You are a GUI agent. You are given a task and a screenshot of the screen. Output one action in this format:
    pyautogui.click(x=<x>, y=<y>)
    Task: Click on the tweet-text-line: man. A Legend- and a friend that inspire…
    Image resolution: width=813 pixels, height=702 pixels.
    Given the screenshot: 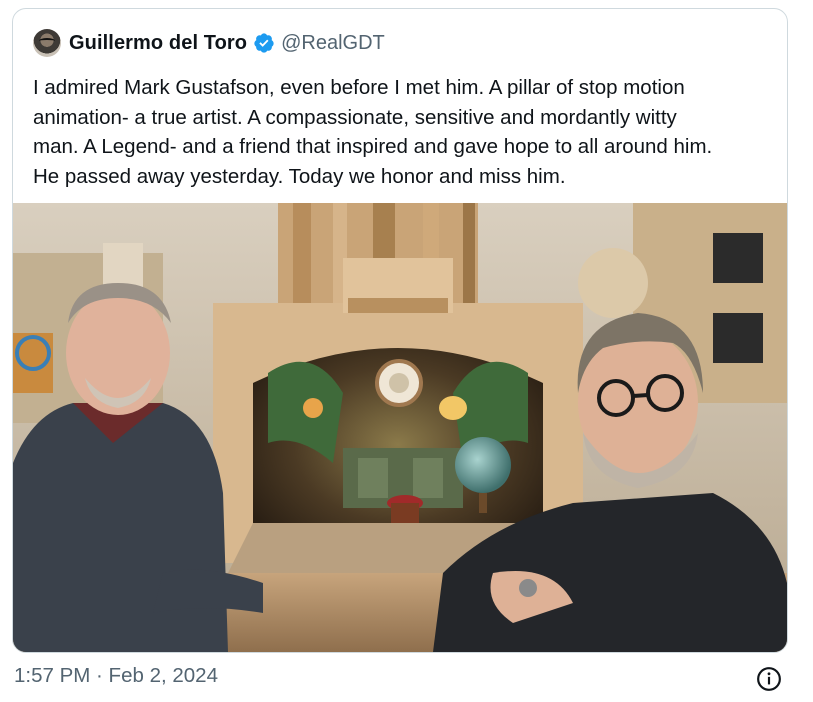 What is the action you would take?
    pyautogui.click(x=373, y=146)
    